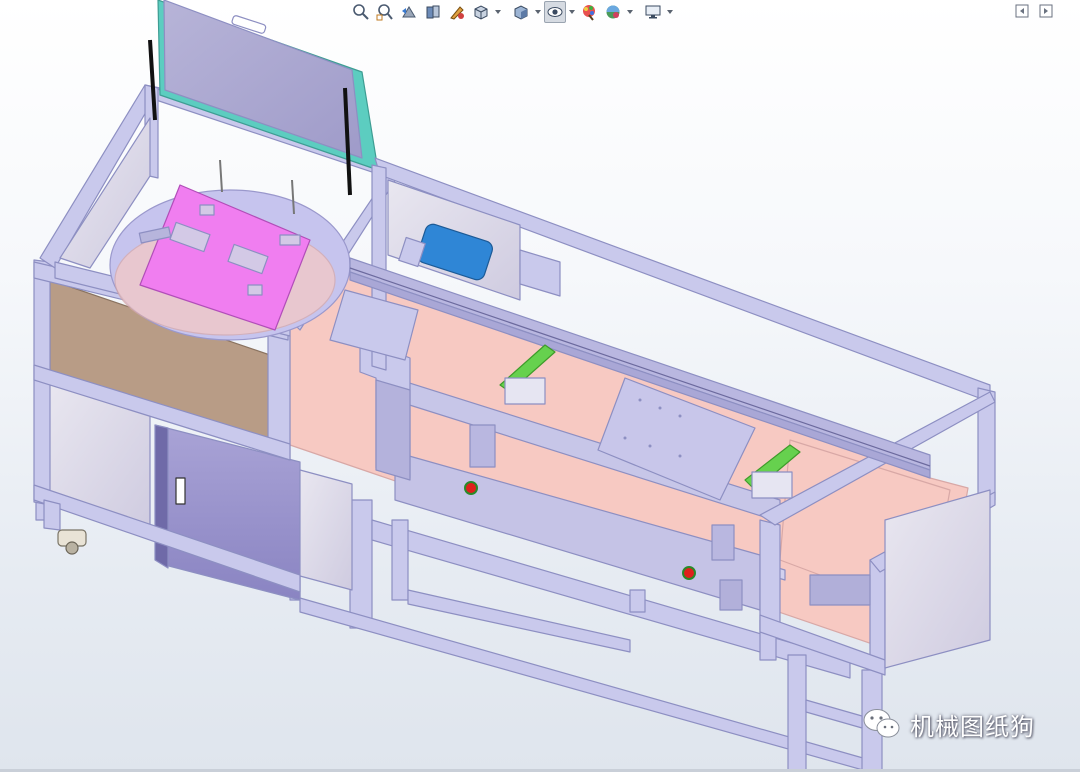 The image size is (1080, 772). Describe the element at coordinates (555, 12) in the screenshot. I see `hide-show-items-icon` at that location.